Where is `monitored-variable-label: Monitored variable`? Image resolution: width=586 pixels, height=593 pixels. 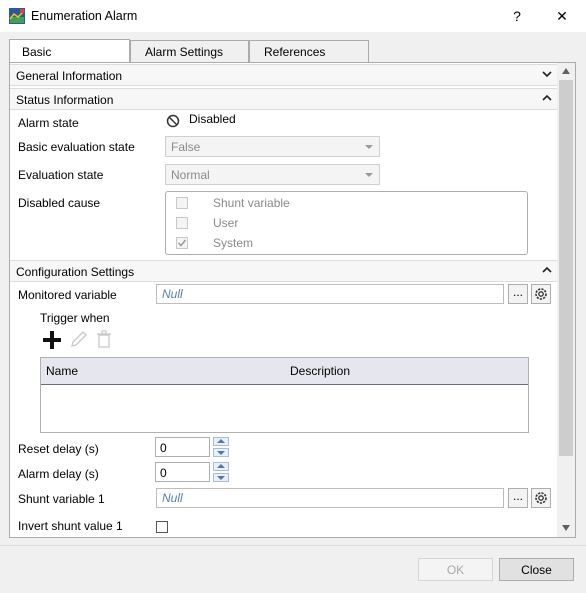
monitored-variable-label: Monitored variable is located at coordinates (67, 295).